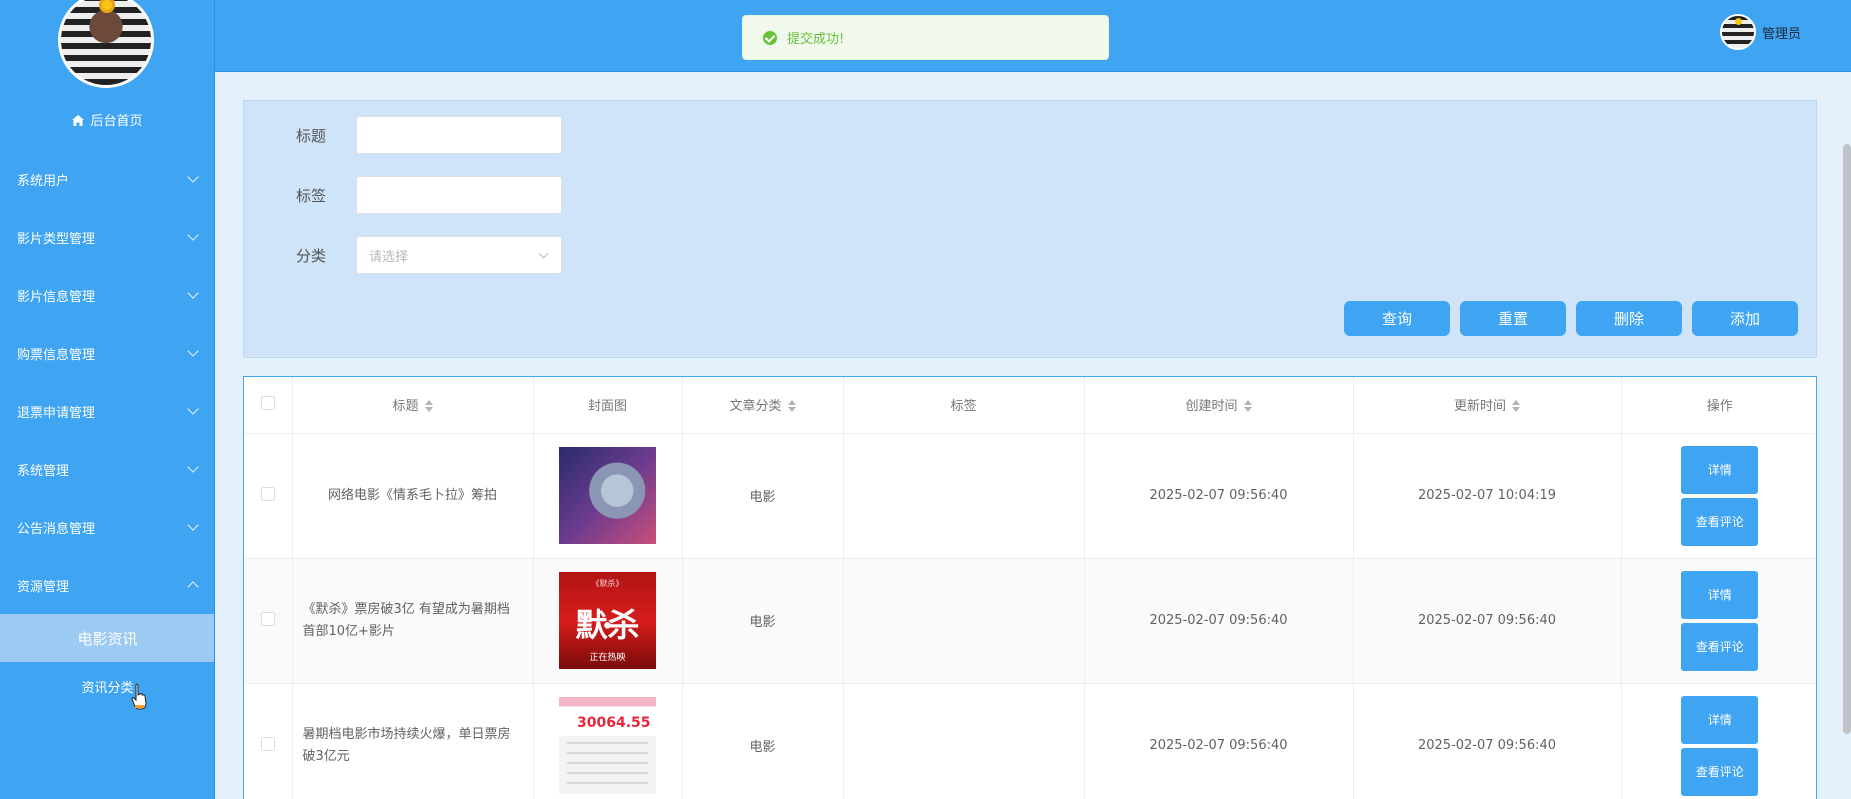 The height and width of the screenshot is (799, 1851). What do you see at coordinates (405, 407) in the screenshot?
I see `column-title-label: 标题` at bounding box center [405, 407].